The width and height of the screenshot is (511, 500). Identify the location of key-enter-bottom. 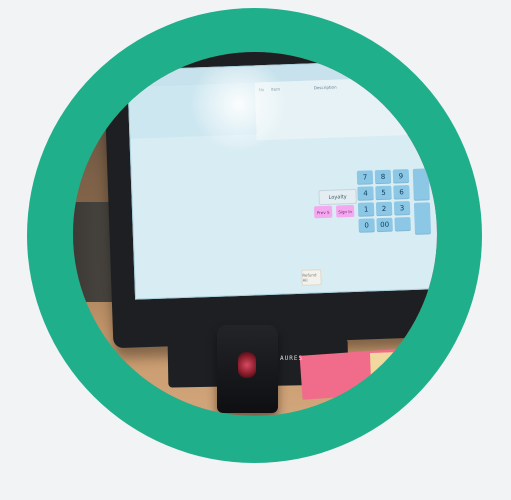
(422, 218).